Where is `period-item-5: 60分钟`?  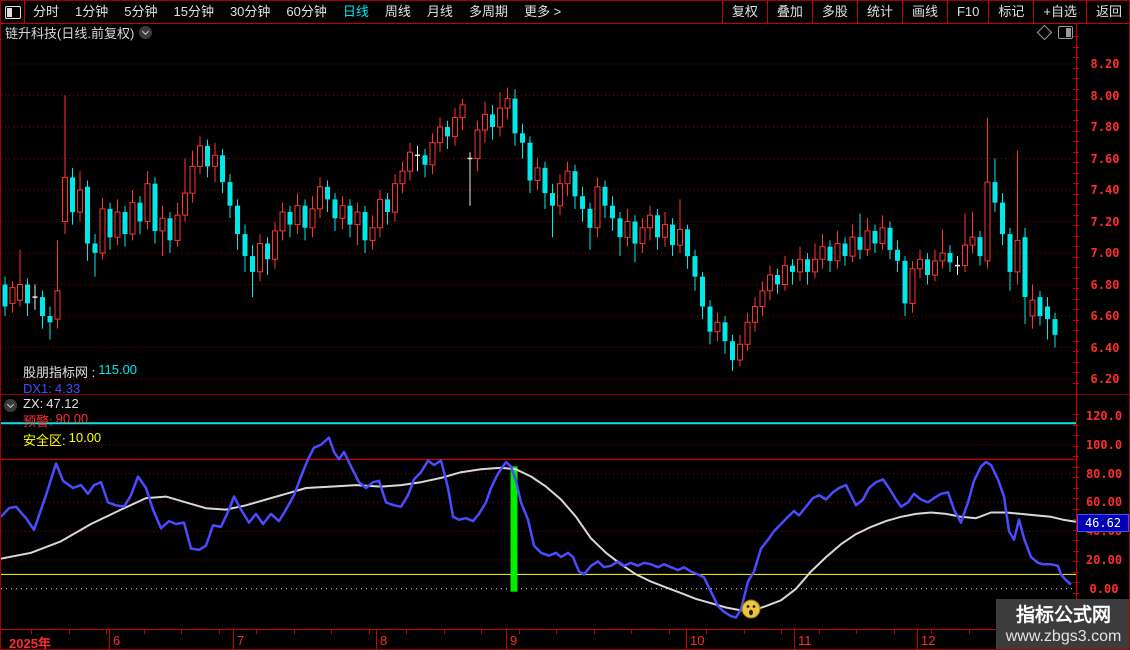
period-item-5: 60分钟 is located at coordinates (306, 12).